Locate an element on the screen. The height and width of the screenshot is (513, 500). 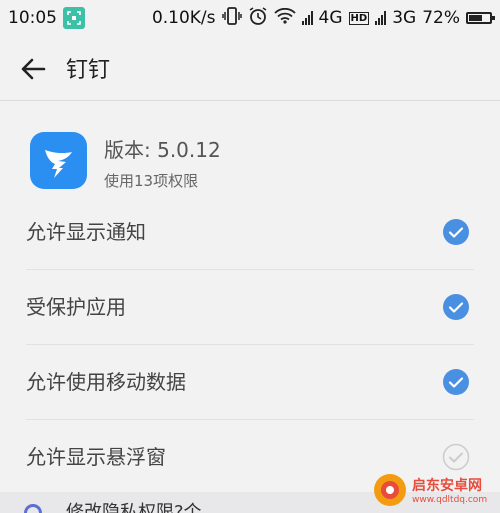
setting-row-protected-app: 受保护应用 is located at coordinates (250, 307).